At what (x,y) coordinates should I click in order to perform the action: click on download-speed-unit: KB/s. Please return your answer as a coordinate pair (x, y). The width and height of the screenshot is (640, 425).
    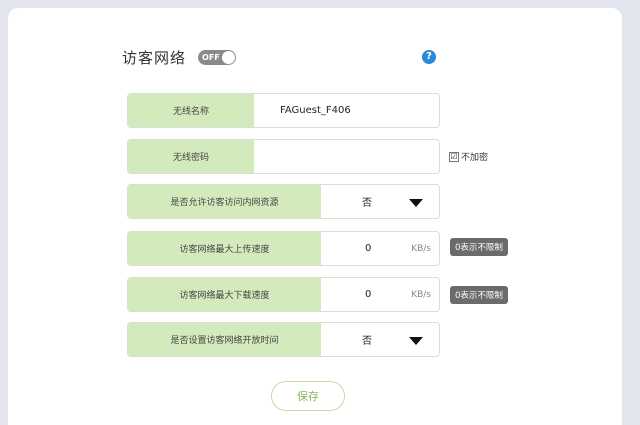
    Looking at the image, I should click on (421, 294).